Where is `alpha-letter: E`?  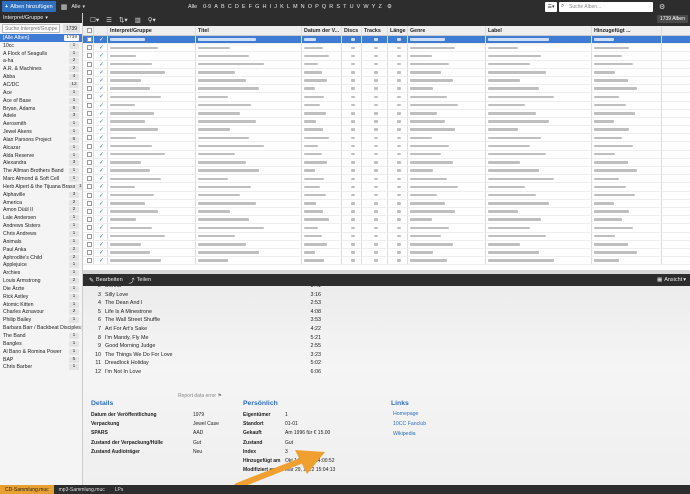 alpha-letter: E is located at coordinates (244, 7).